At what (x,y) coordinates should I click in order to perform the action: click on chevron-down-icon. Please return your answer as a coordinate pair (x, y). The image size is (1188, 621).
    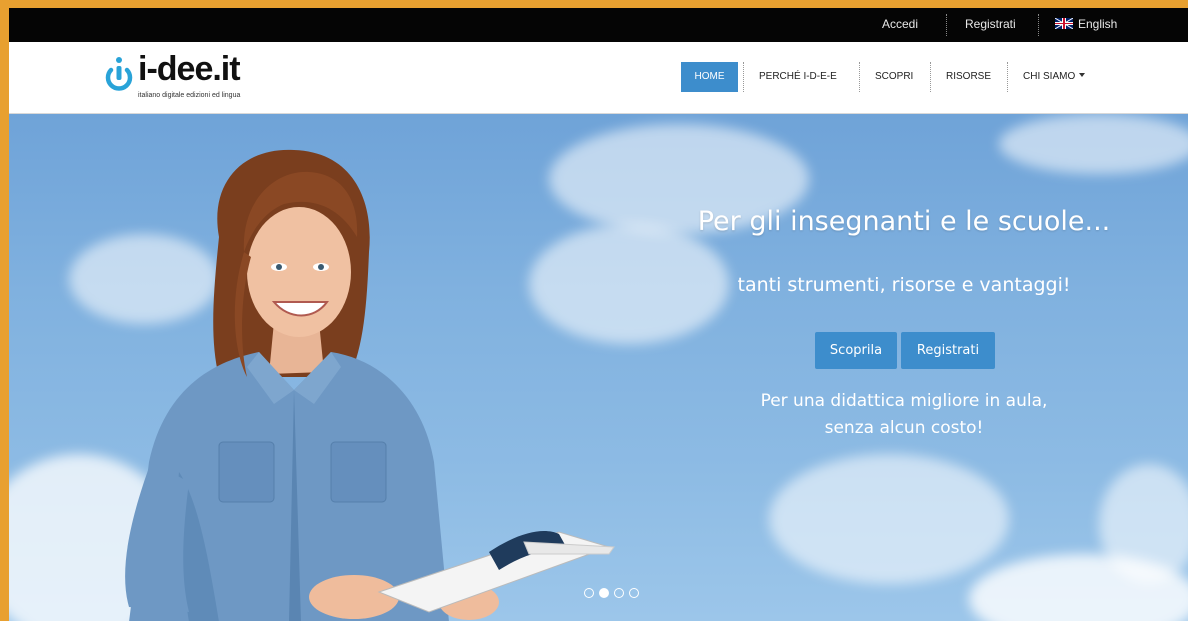
    Looking at the image, I should click on (1082, 75).